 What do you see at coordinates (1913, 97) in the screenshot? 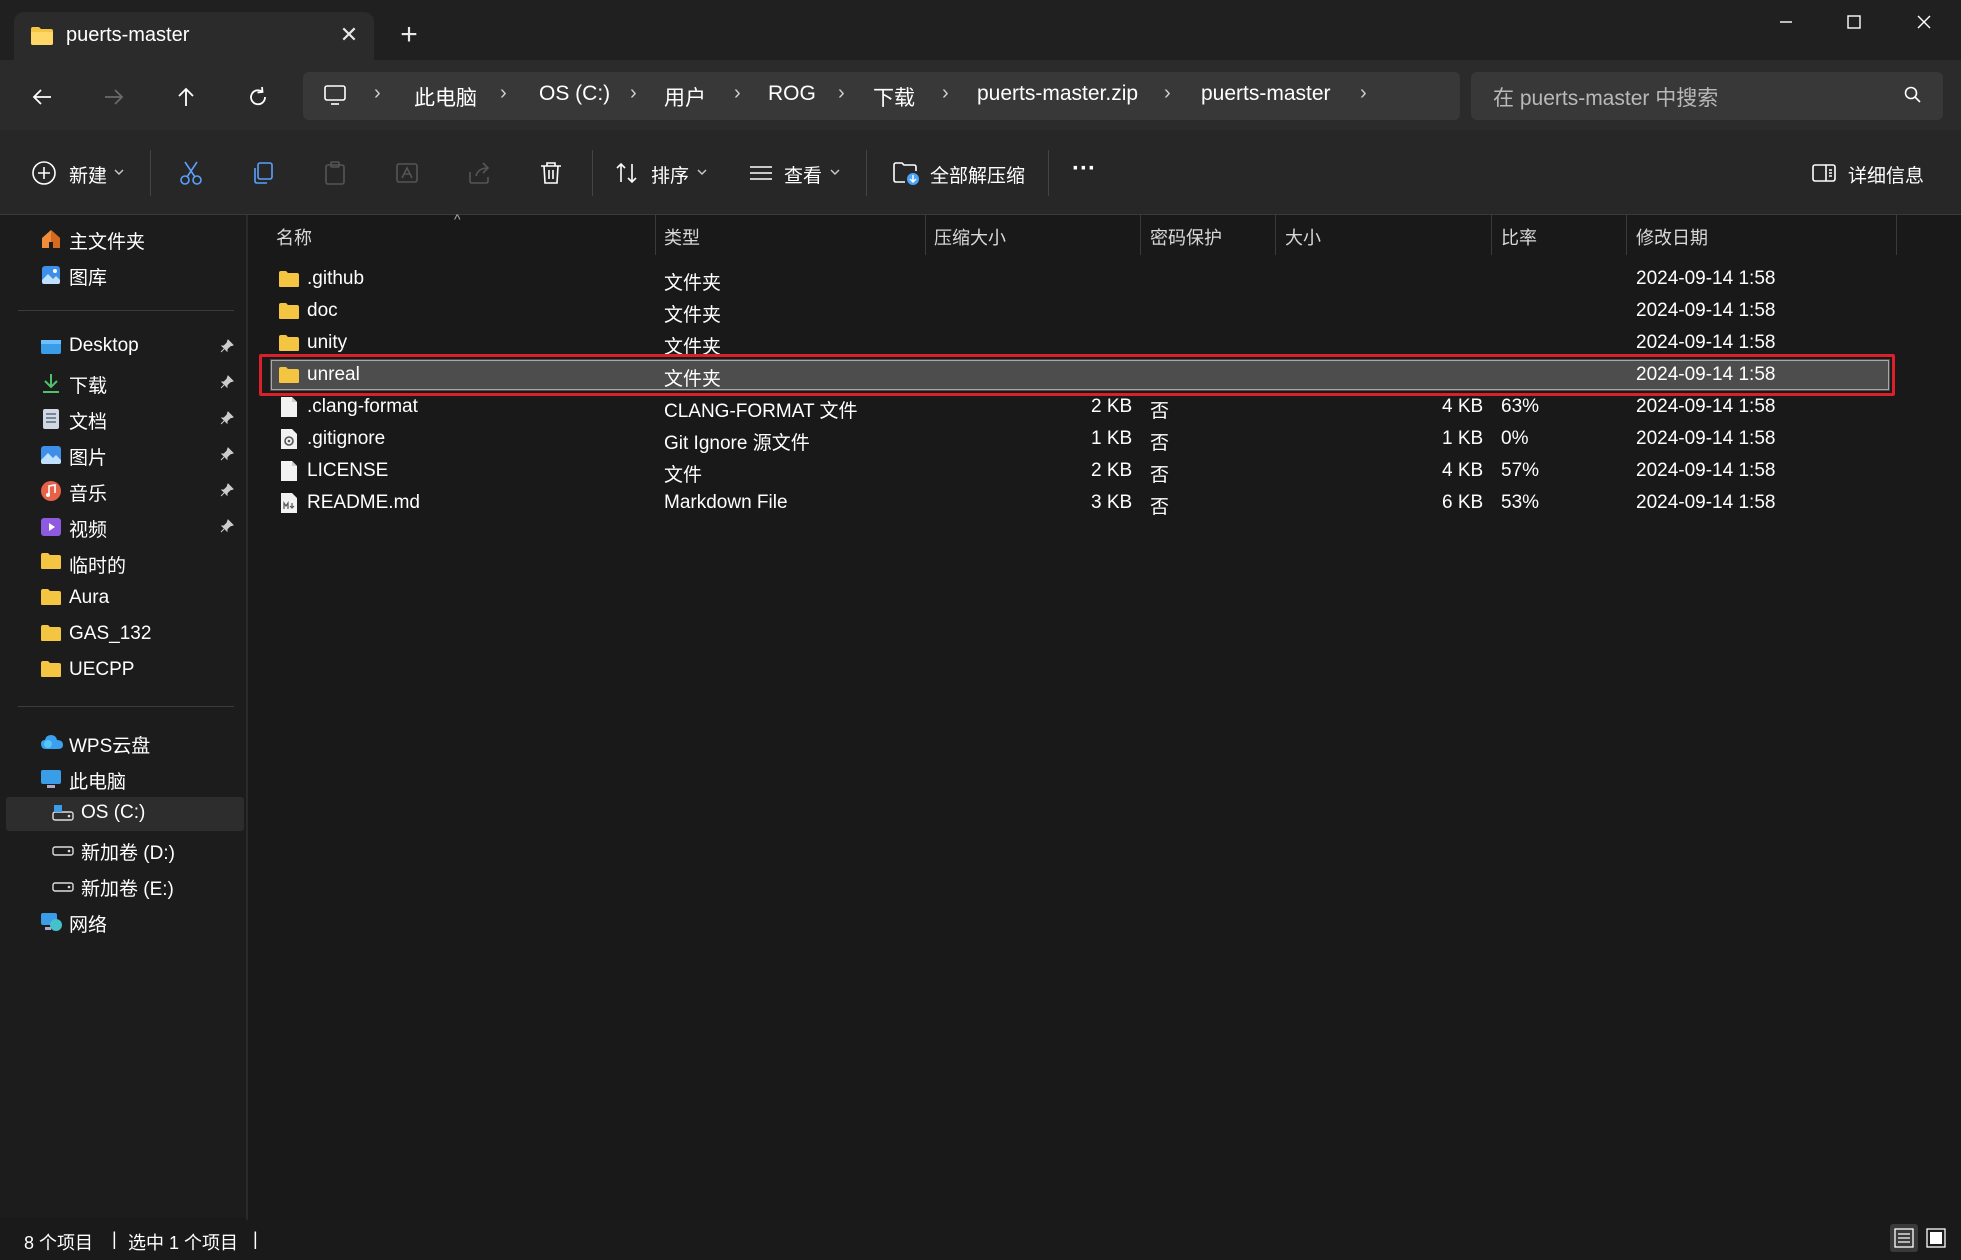
I see `search-icon` at bounding box center [1913, 97].